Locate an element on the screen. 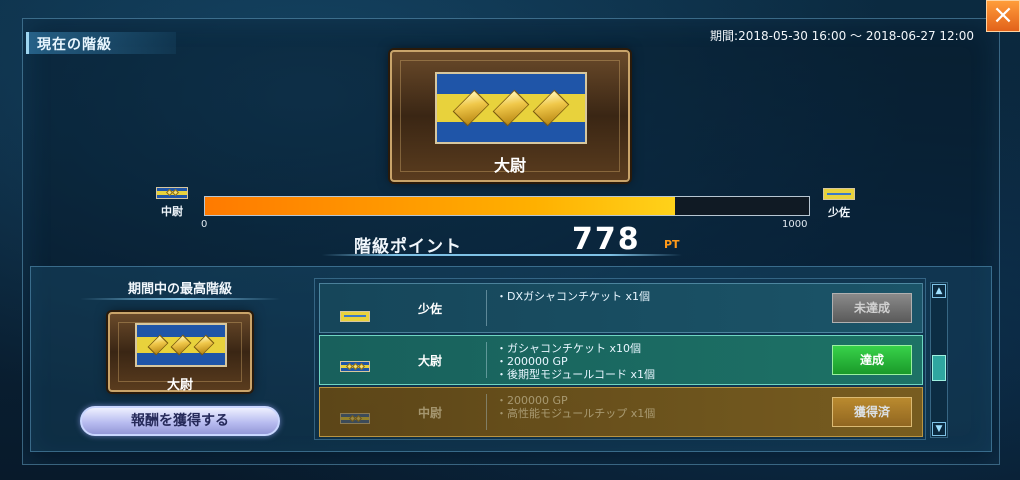  highest-rank-divider is located at coordinates (180, 299).